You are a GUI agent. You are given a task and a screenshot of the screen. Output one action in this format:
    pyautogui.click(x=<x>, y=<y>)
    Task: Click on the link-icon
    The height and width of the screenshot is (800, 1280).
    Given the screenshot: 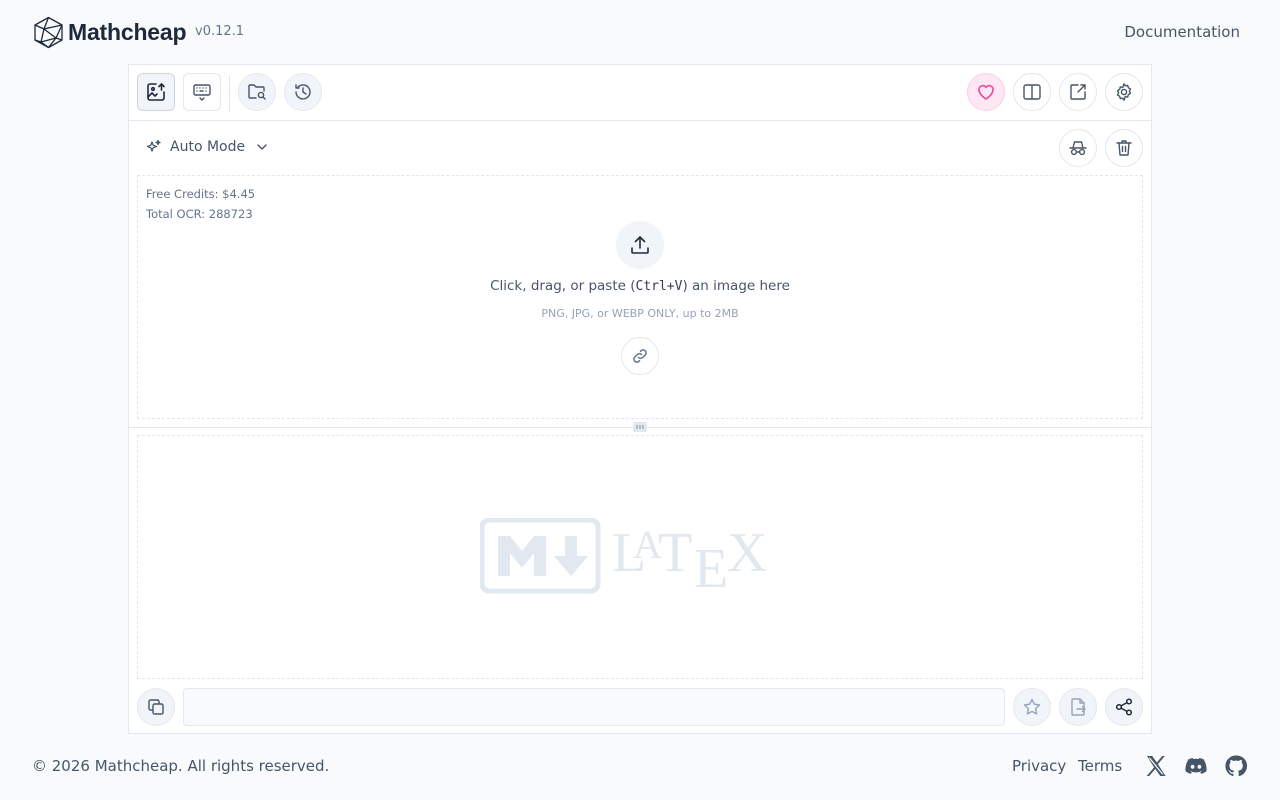 What is the action you would take?
    pyautogui.click(x=640, y=356)
    